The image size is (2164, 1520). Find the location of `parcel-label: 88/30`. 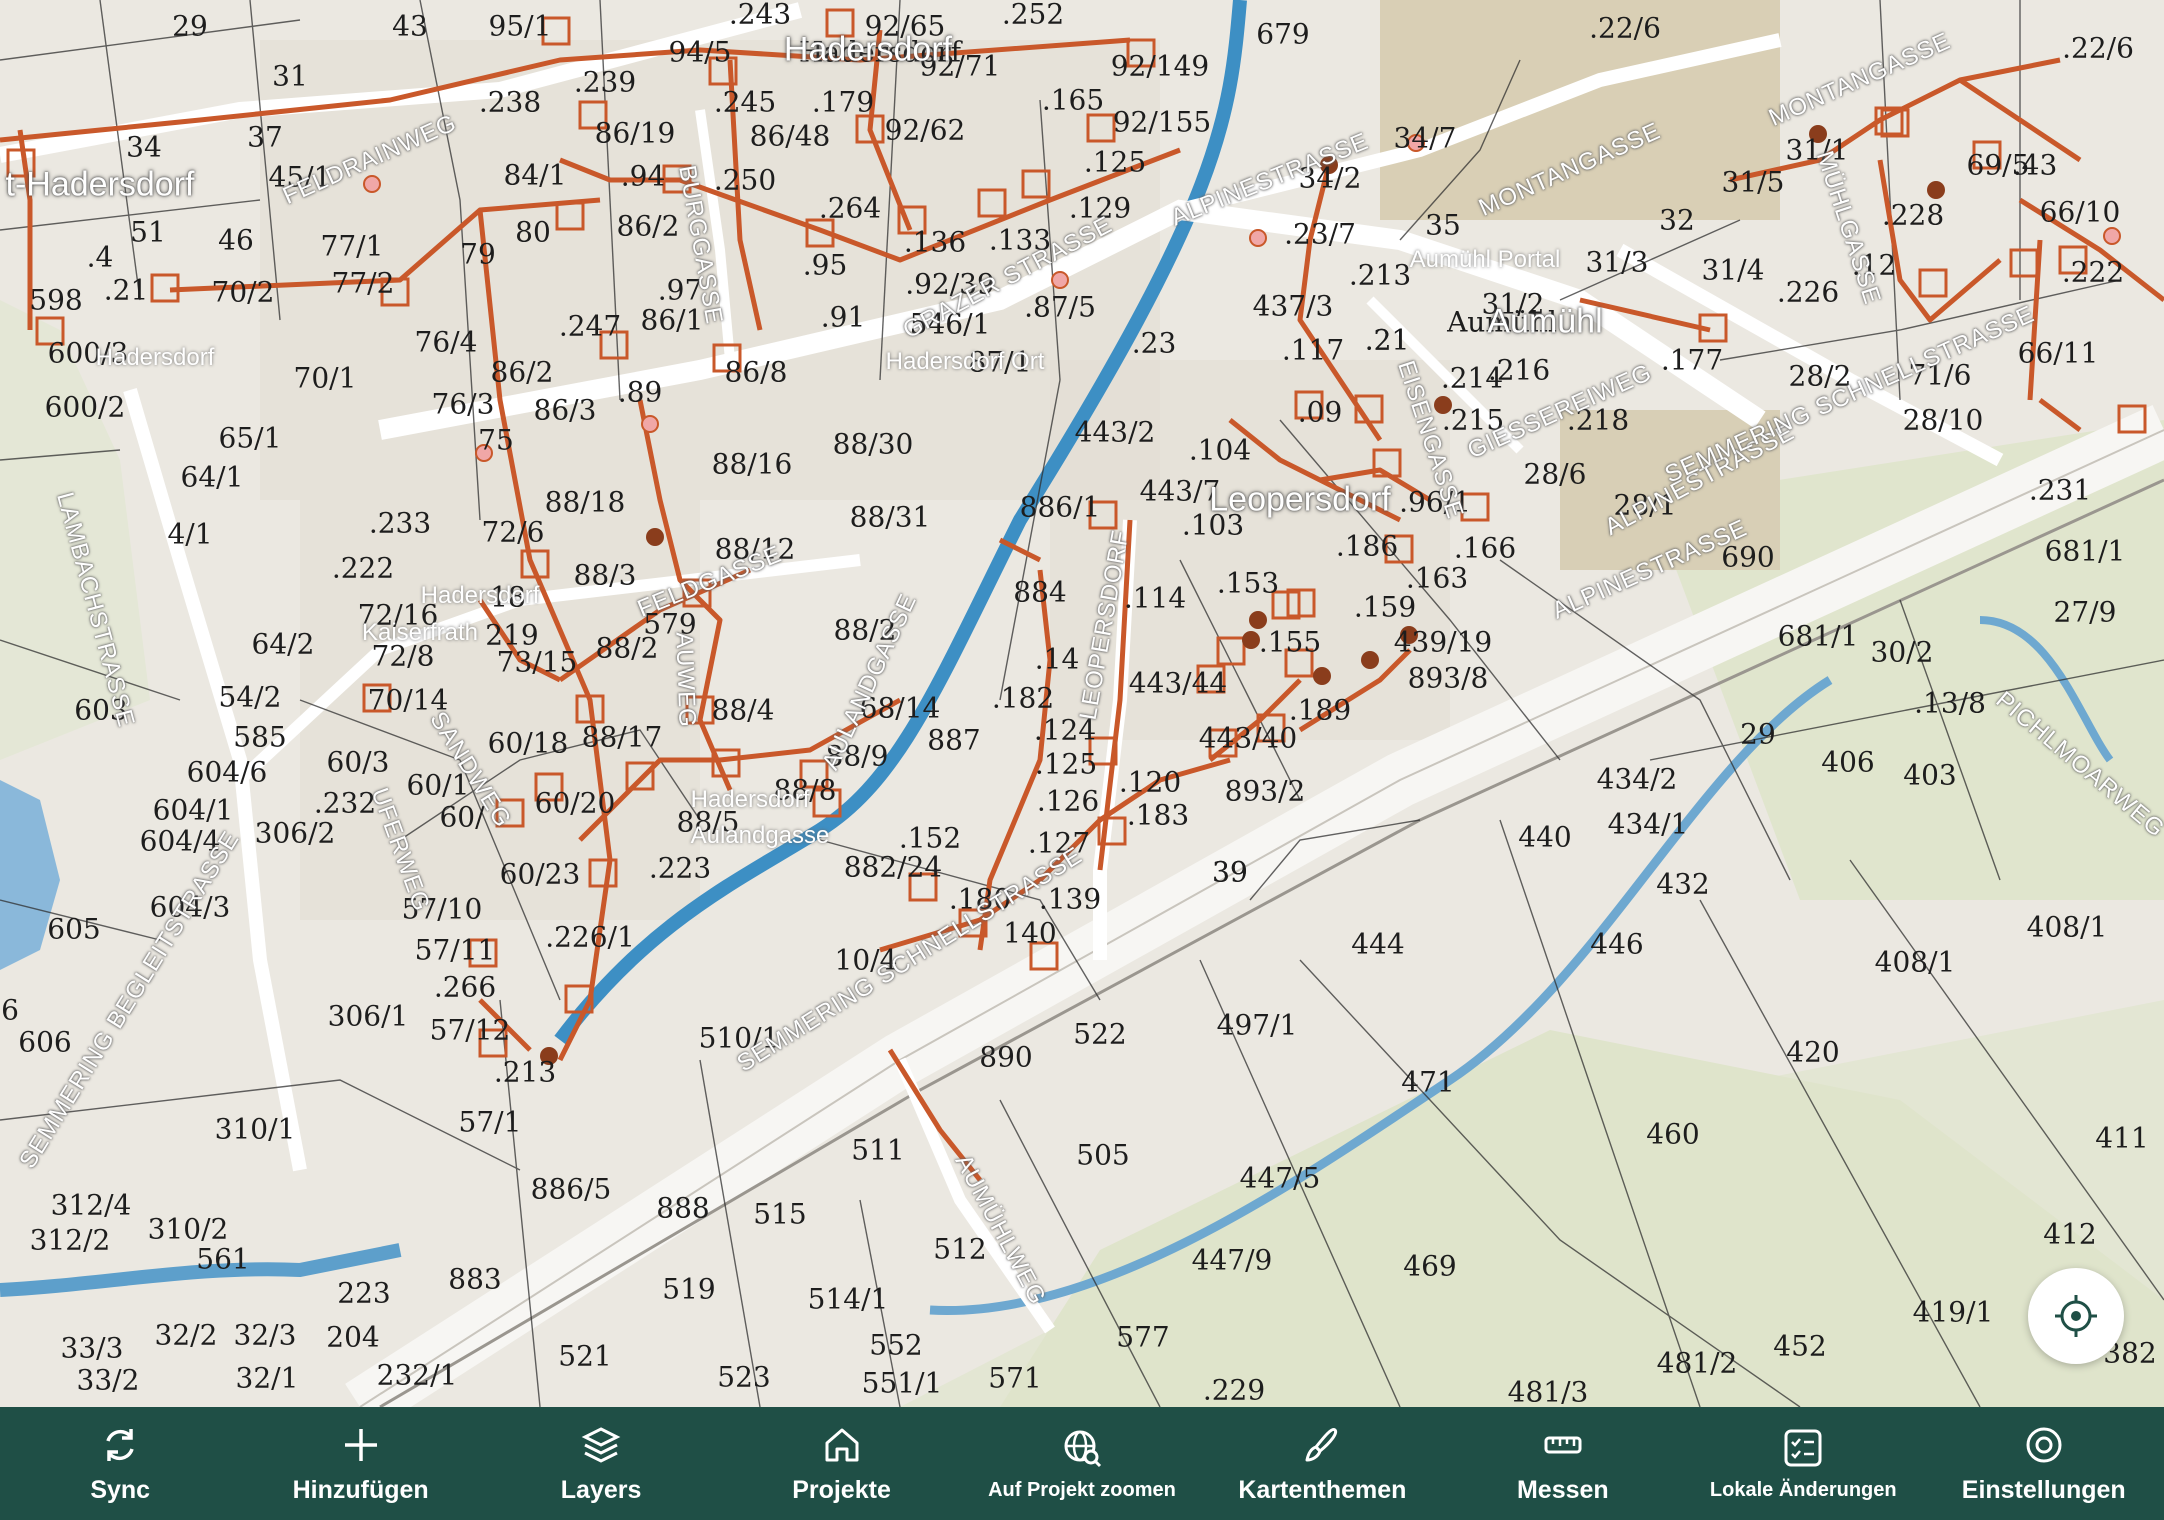

parcel-label: 88/30 is located at coordinates (873, 444).